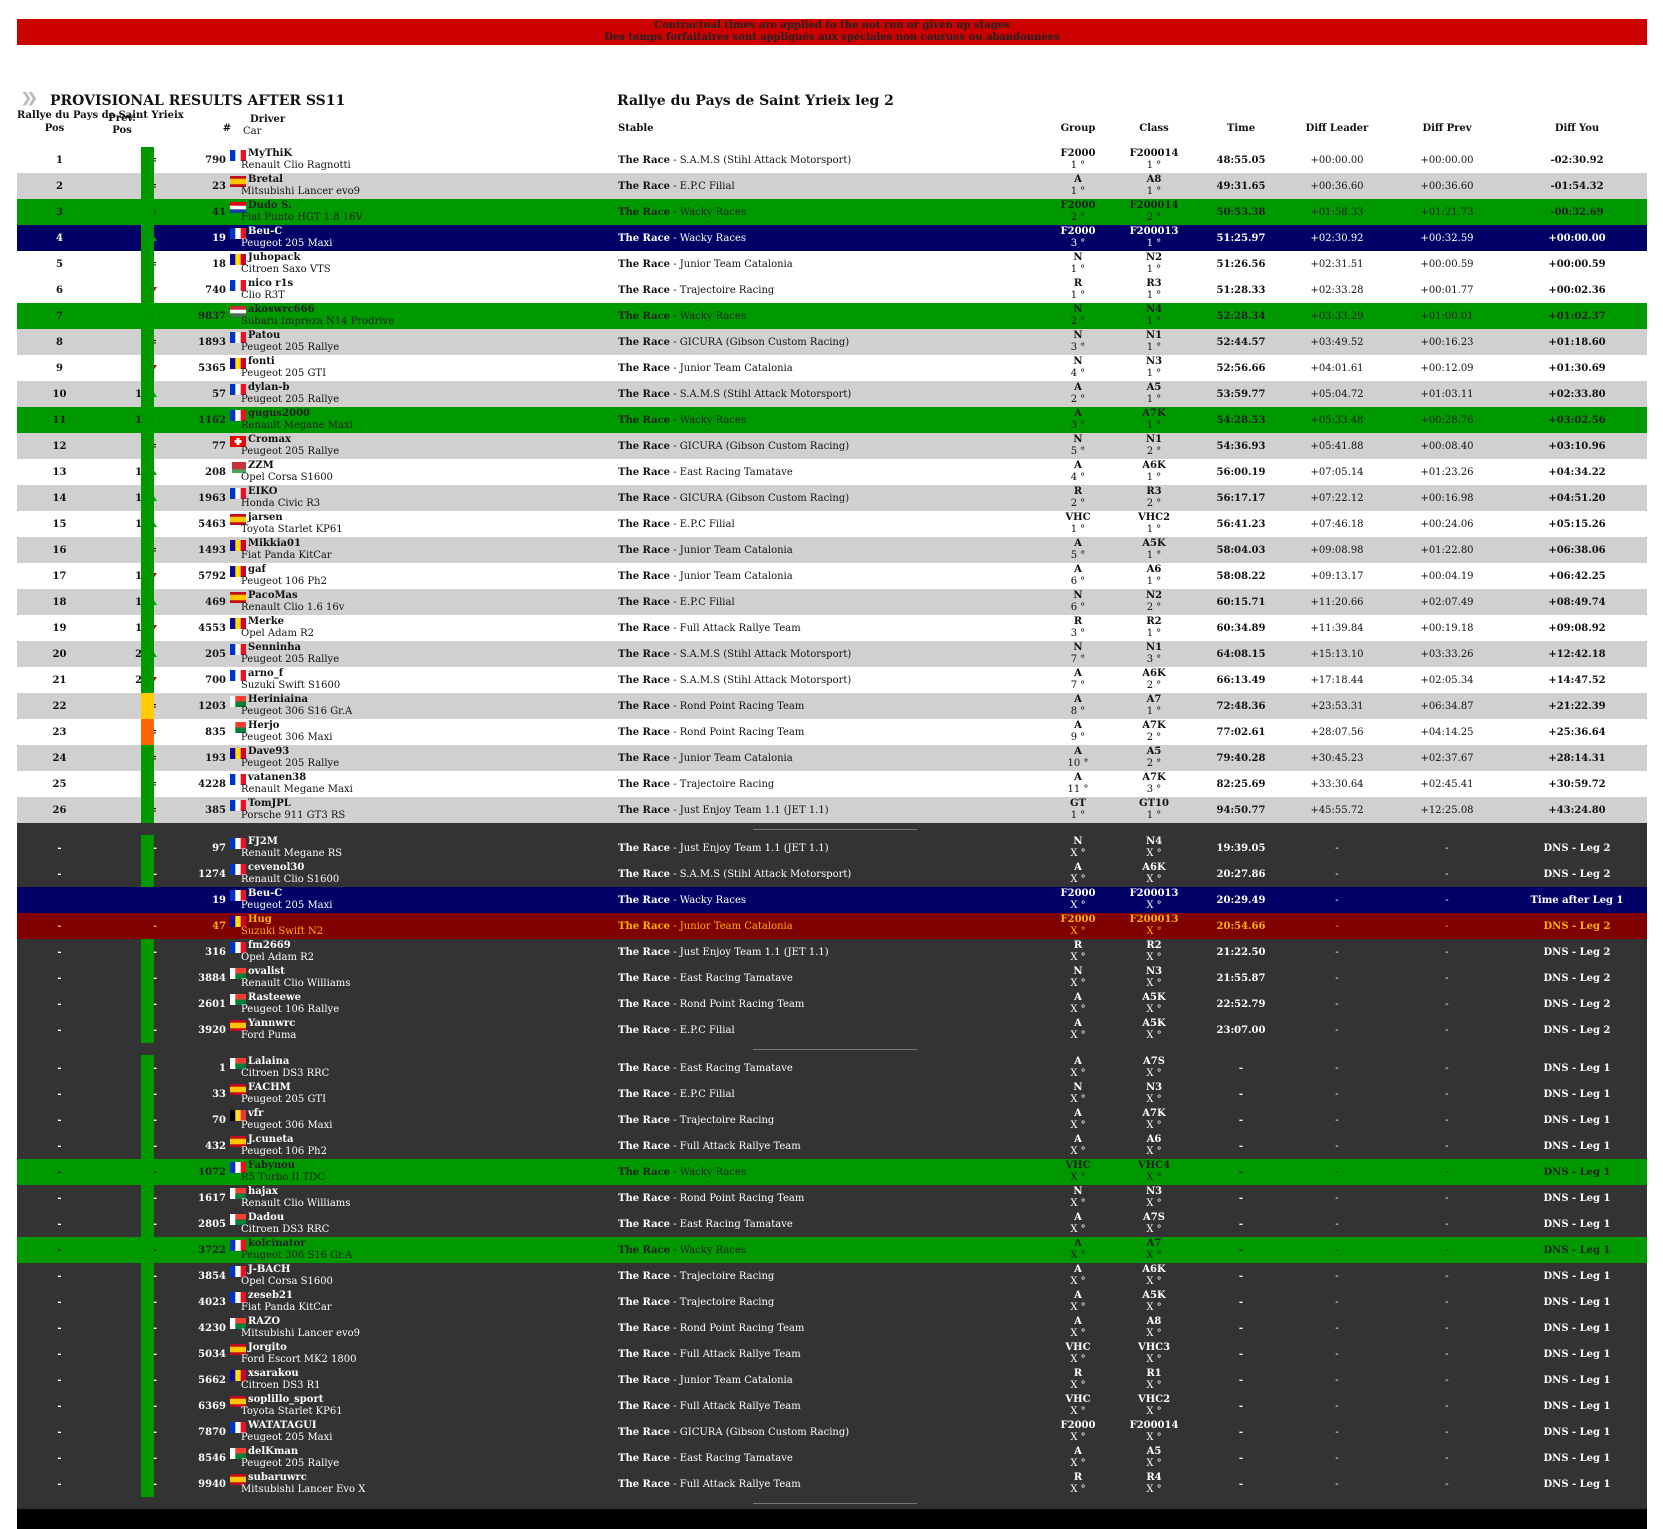 The image size is (1663, 1529). I want to click on driver-name: cevenol30, so click(276, 867).